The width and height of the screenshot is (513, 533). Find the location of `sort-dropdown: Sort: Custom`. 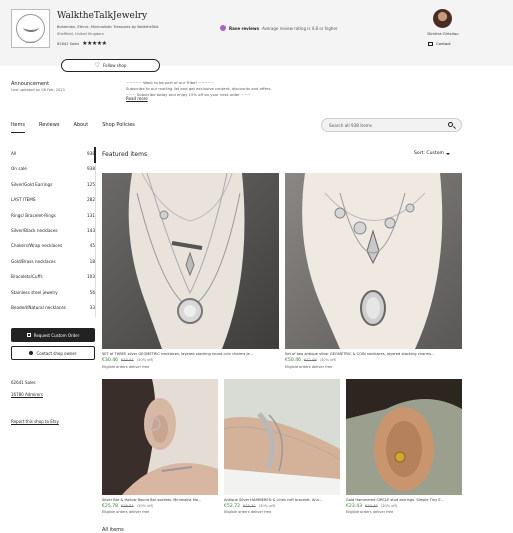

sort-dropdown: Sort: Custom is located at coordinates (432, 153).